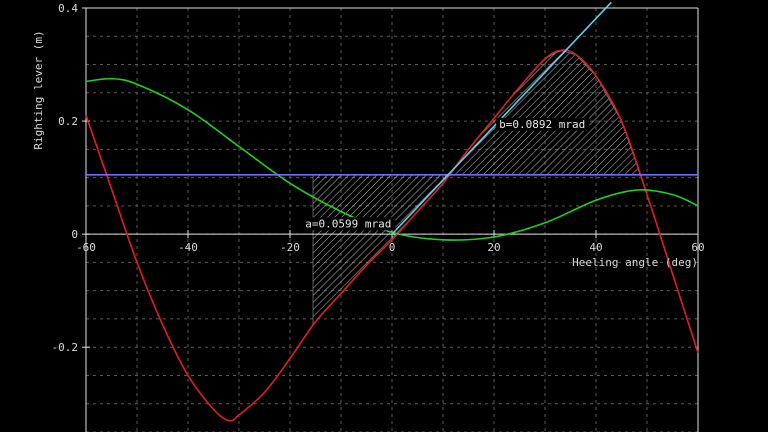  What do you see at coordinates (68, 8) in the screenshot?
I see `y-tick-label: 0.4` at bounding box center [68, 8].